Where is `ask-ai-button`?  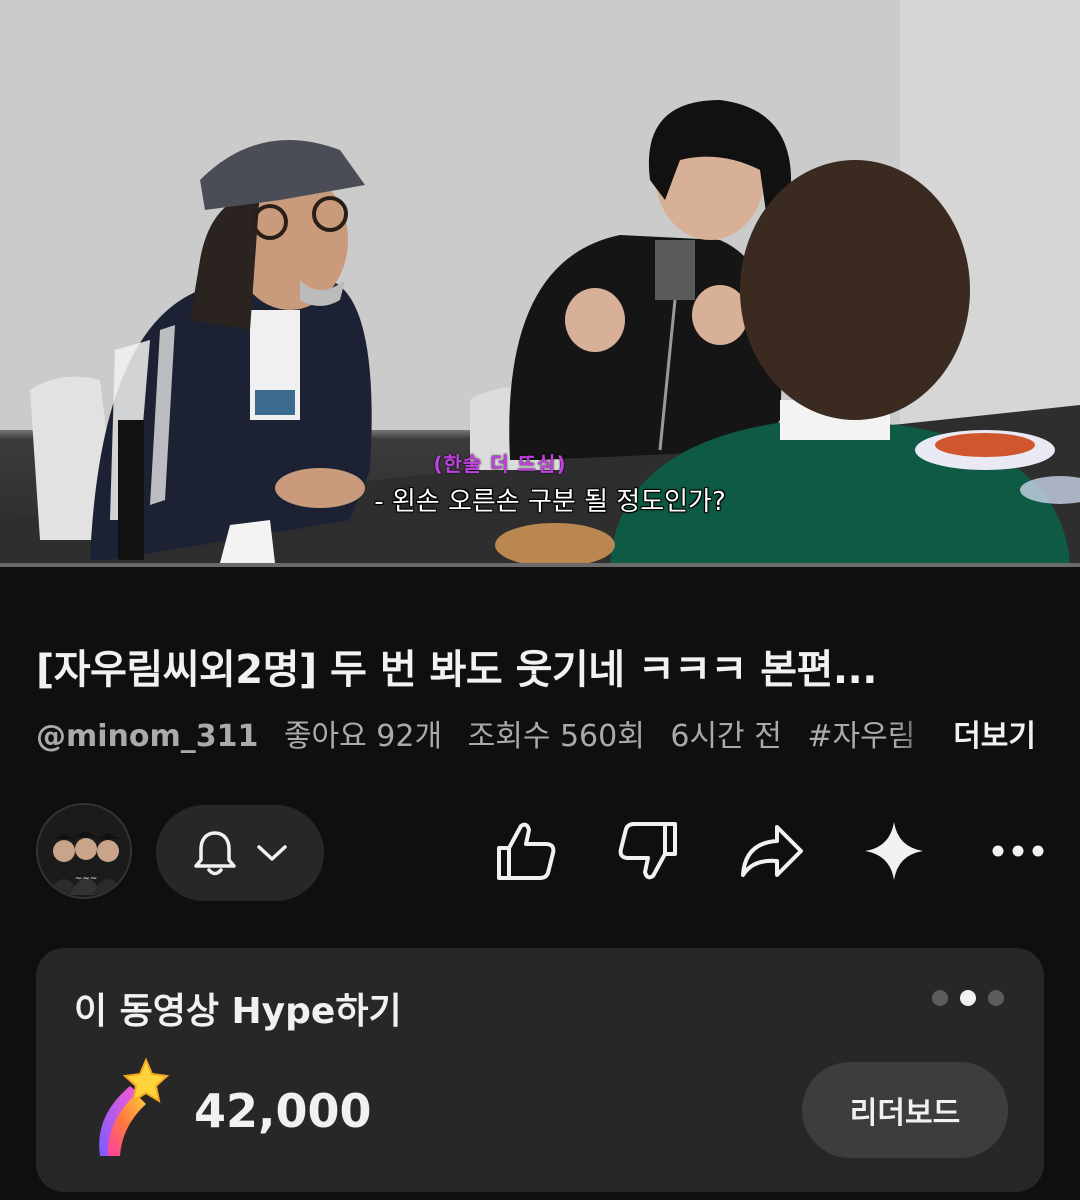
ask-ai-button is located at coordinates (894, 851).